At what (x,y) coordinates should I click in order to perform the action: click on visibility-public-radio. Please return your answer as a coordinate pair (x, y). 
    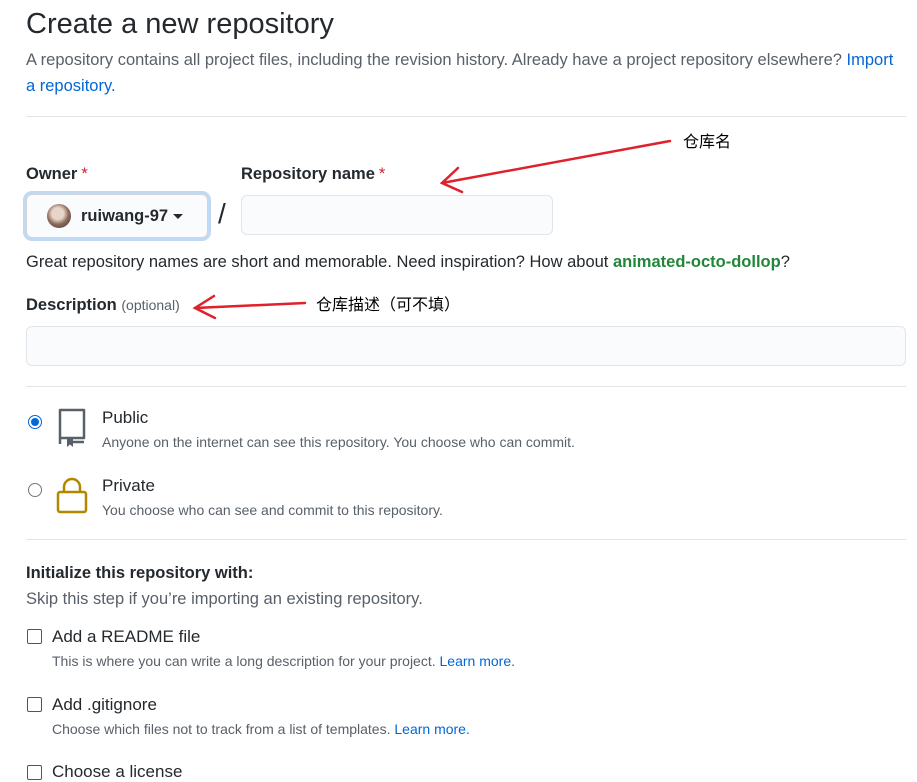
    Looking at the image, I should click on (35, 422).